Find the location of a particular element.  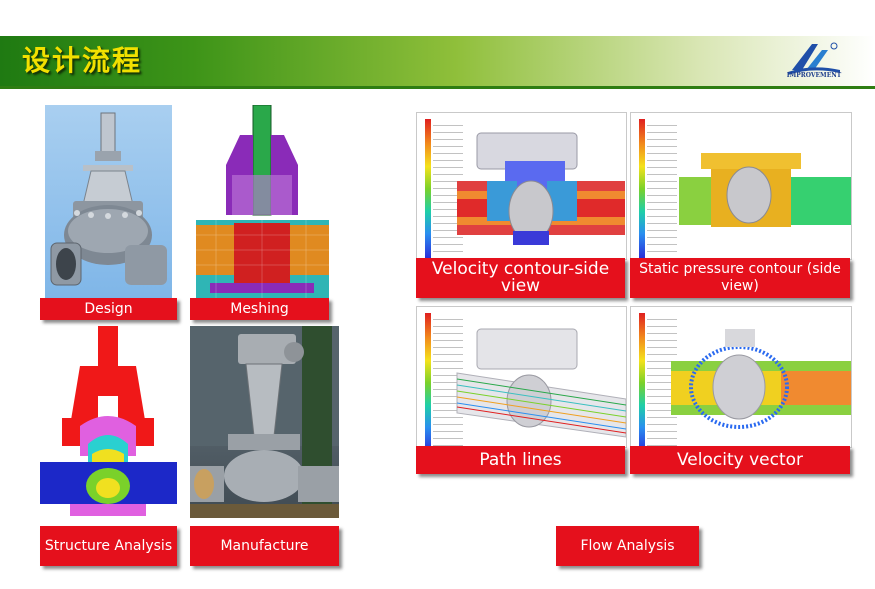

design-label: Design is located at coordinates (108, 309).